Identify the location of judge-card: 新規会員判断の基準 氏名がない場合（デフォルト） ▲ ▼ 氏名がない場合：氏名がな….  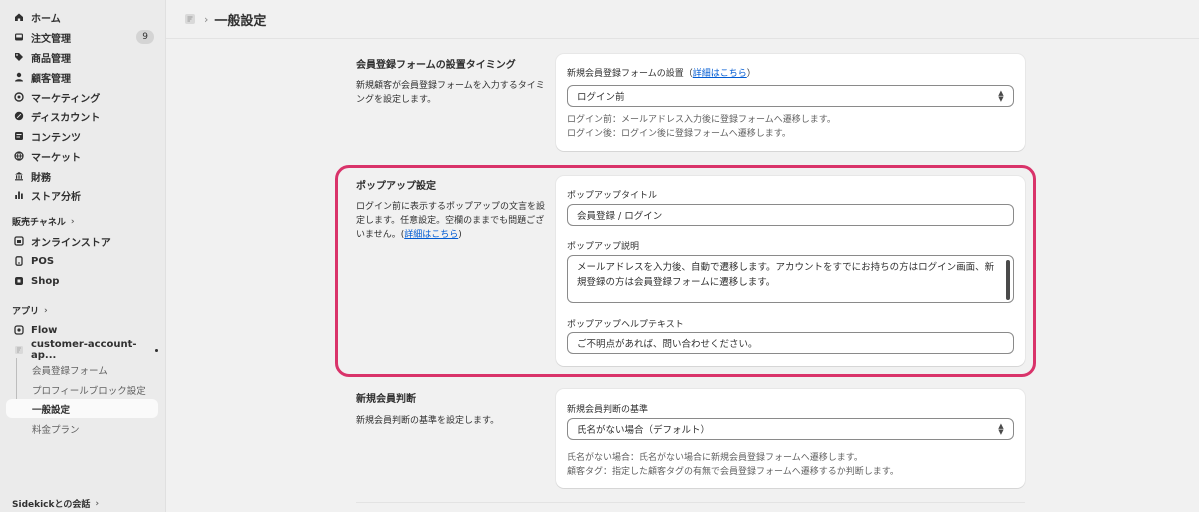
(790, 438).